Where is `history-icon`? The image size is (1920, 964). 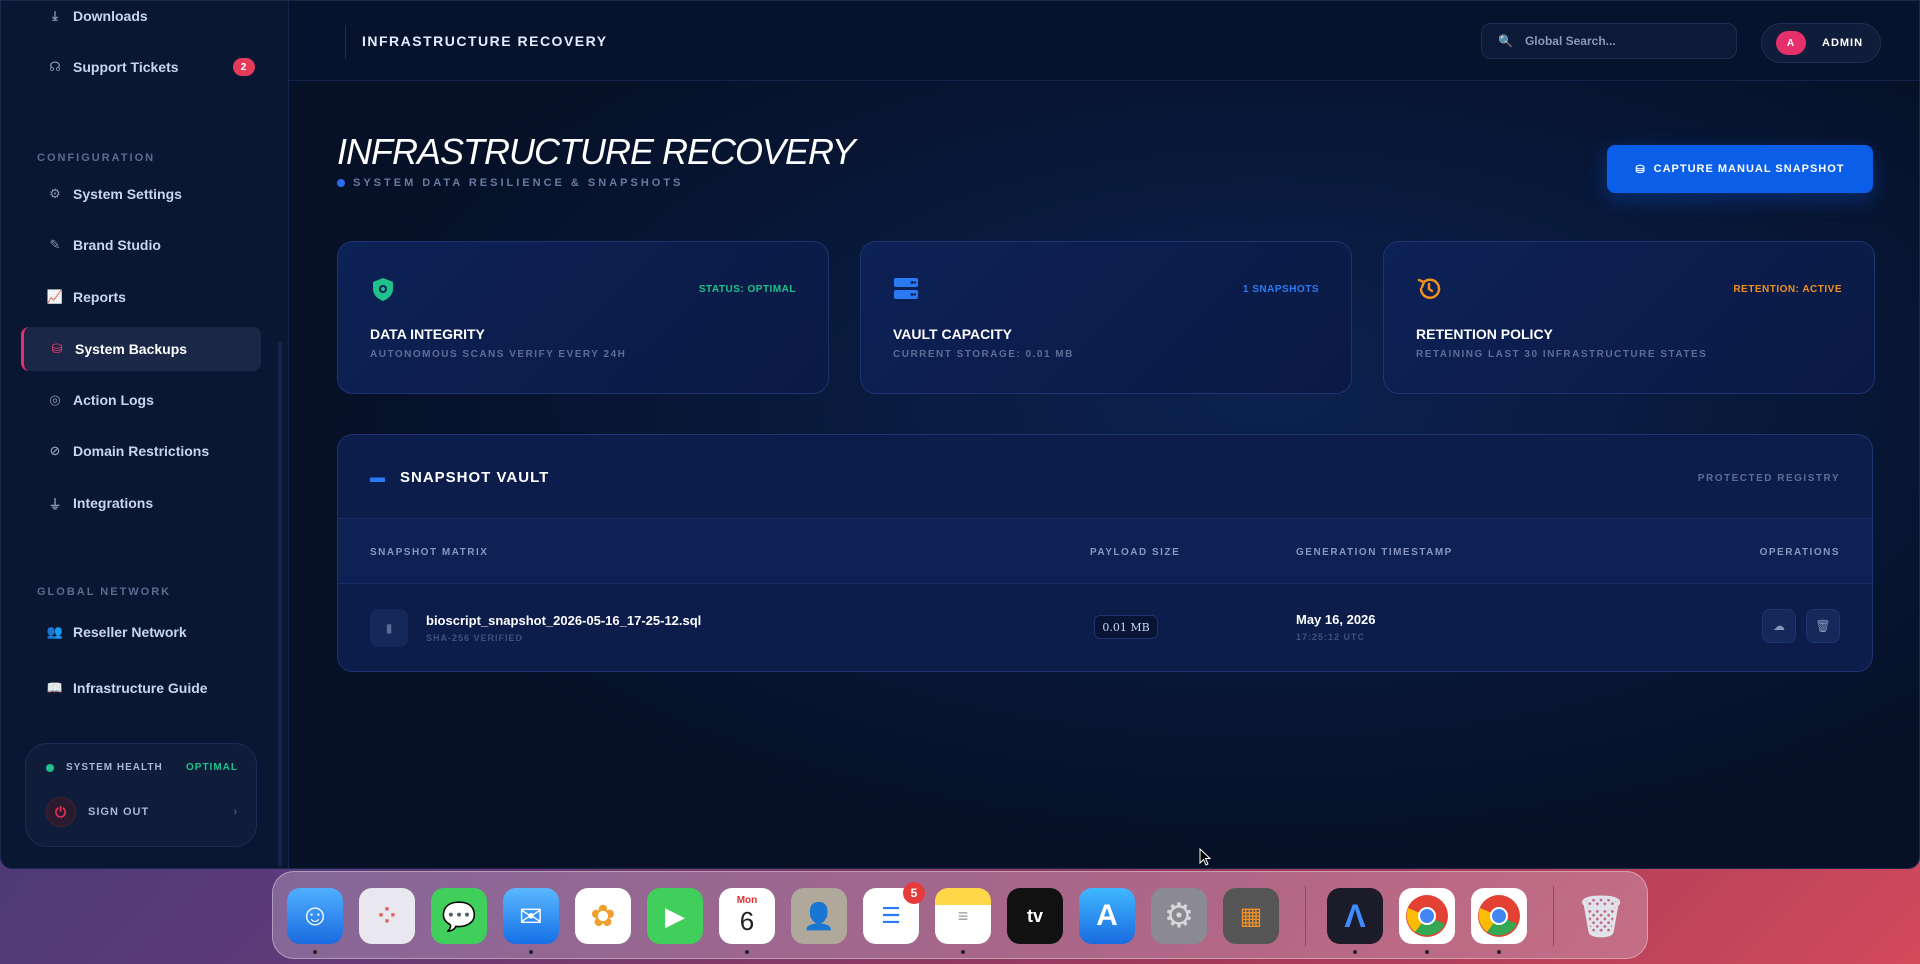
history-icon is located at coordinates (1429, 288).